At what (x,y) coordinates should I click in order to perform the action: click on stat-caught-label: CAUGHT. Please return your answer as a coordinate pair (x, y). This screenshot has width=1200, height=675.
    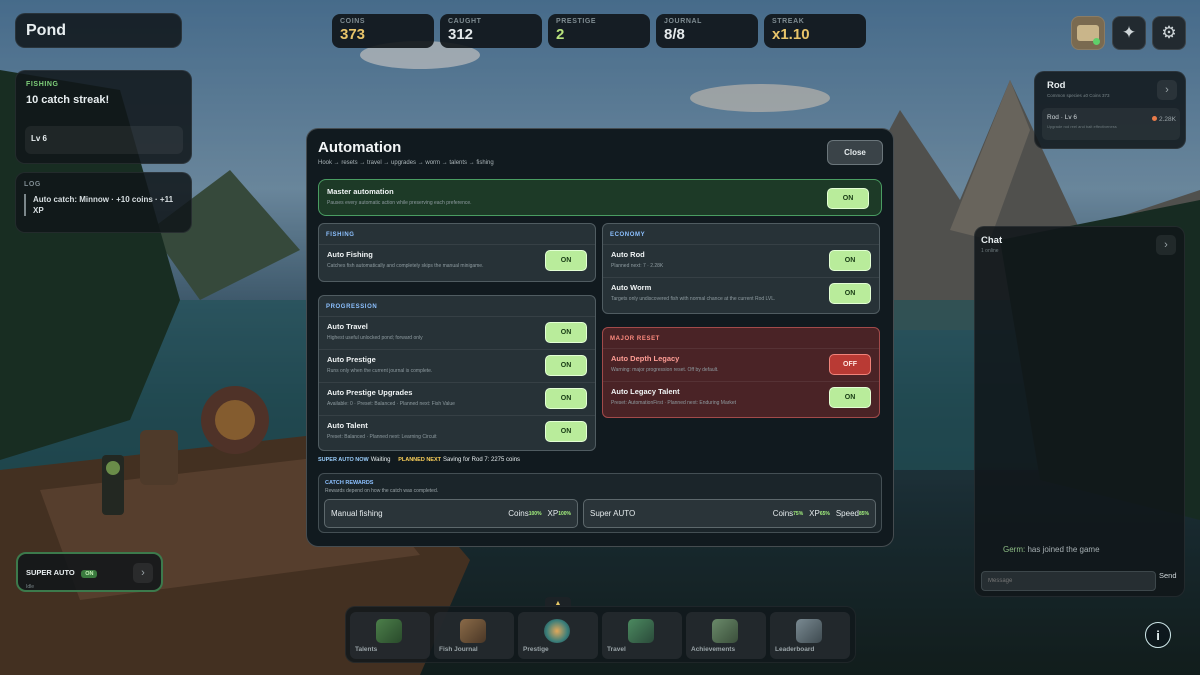
    Looking at the image, I should click on (465, 21).